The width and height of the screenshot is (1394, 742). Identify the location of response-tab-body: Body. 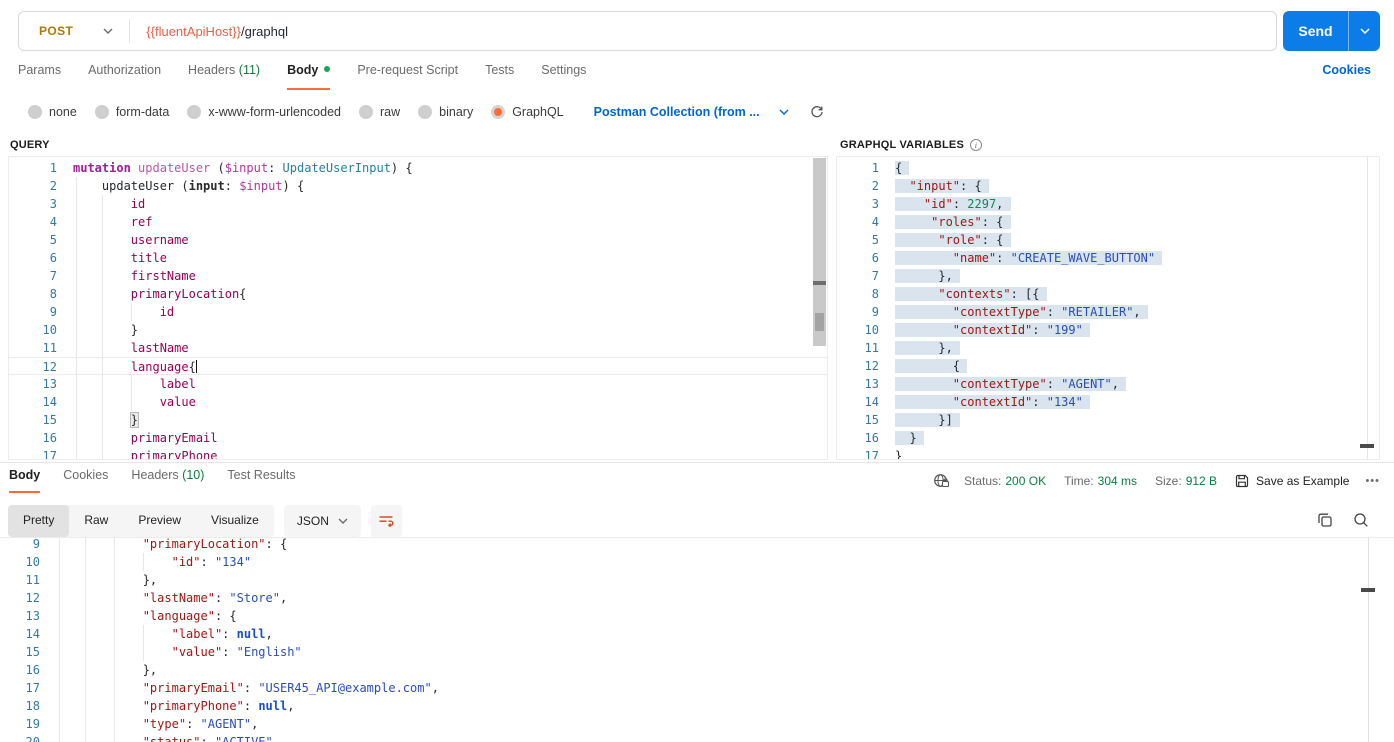
(25, 480).